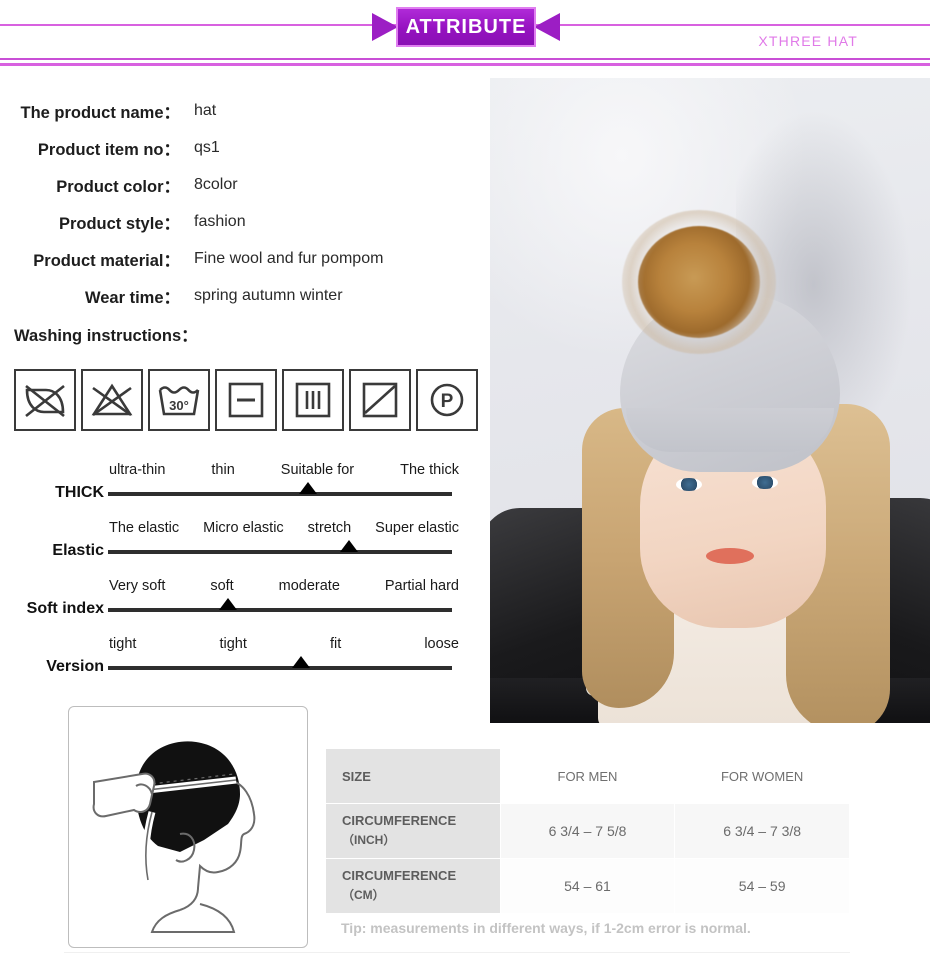  I want to click on spec-row: Product style： fashion, so click(235, 221).